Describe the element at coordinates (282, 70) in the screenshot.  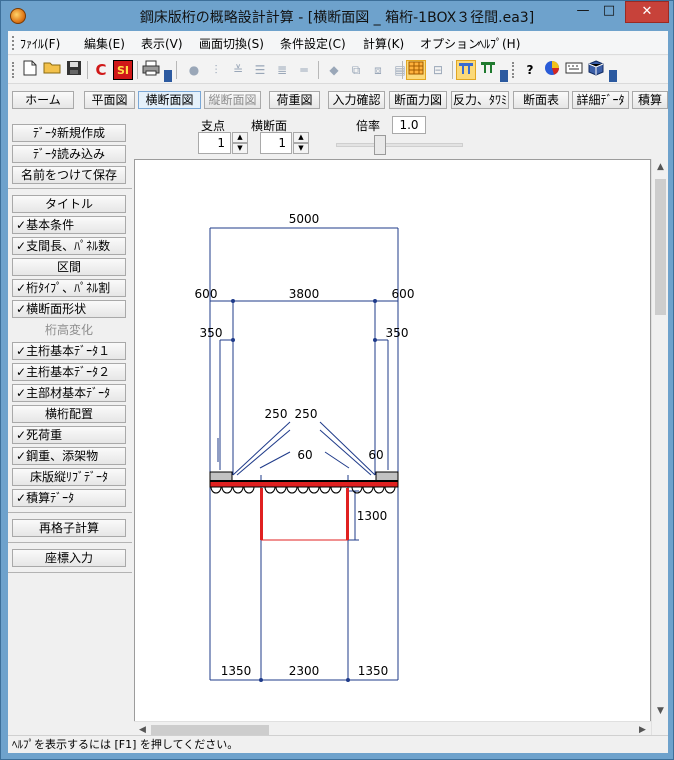
I see `dim-tool-4-icon: ≣` at that location.